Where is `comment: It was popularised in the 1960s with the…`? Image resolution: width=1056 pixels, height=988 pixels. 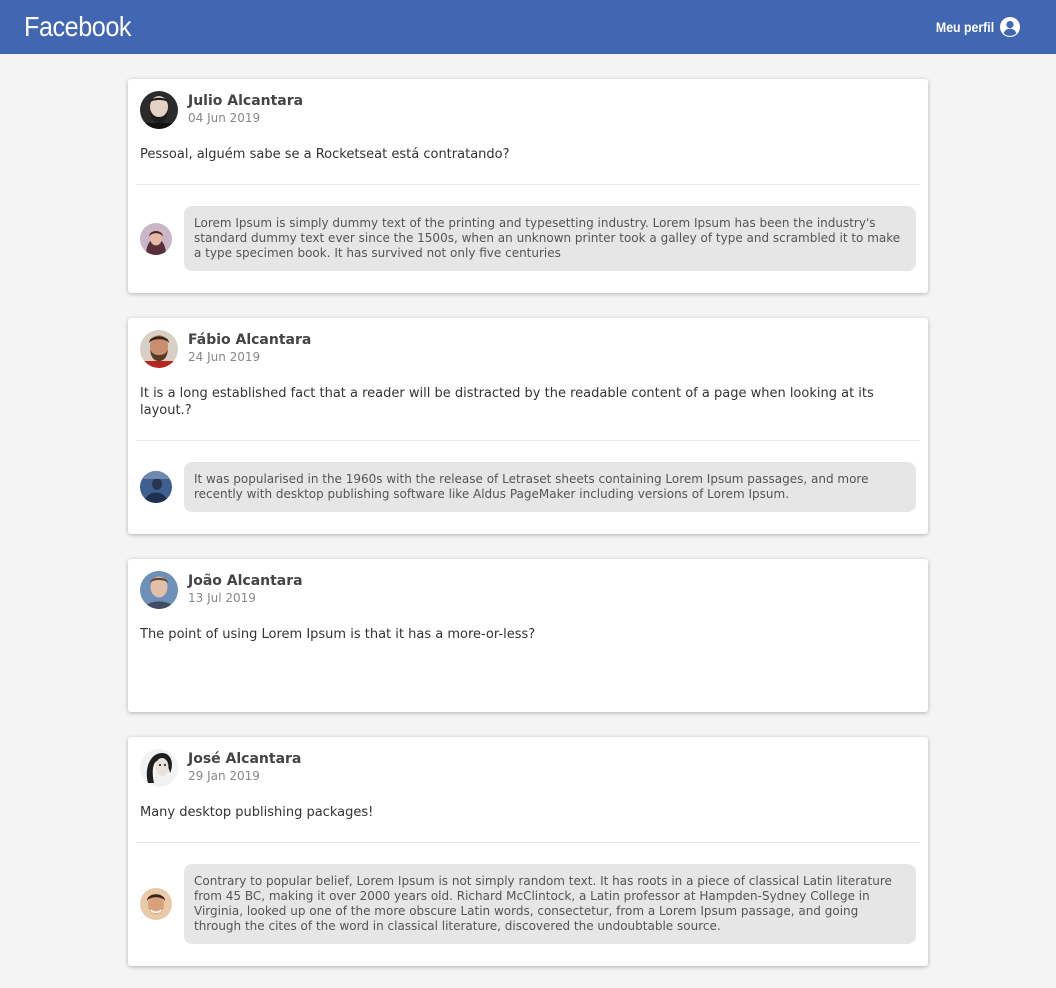
comment: It was popularised in the 1960s with the… is located at coordinates (528, 487).